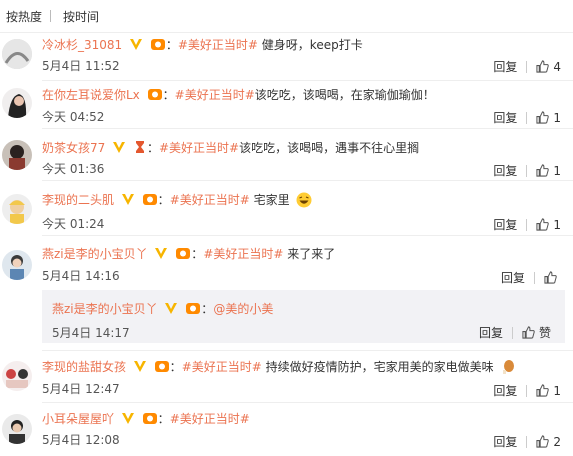 The image size is (573, 456). Describe the element at coordinates (95, 254) in the screenshot. I see `comment-username: 燕zi是李的小宝贝丫` at that location.